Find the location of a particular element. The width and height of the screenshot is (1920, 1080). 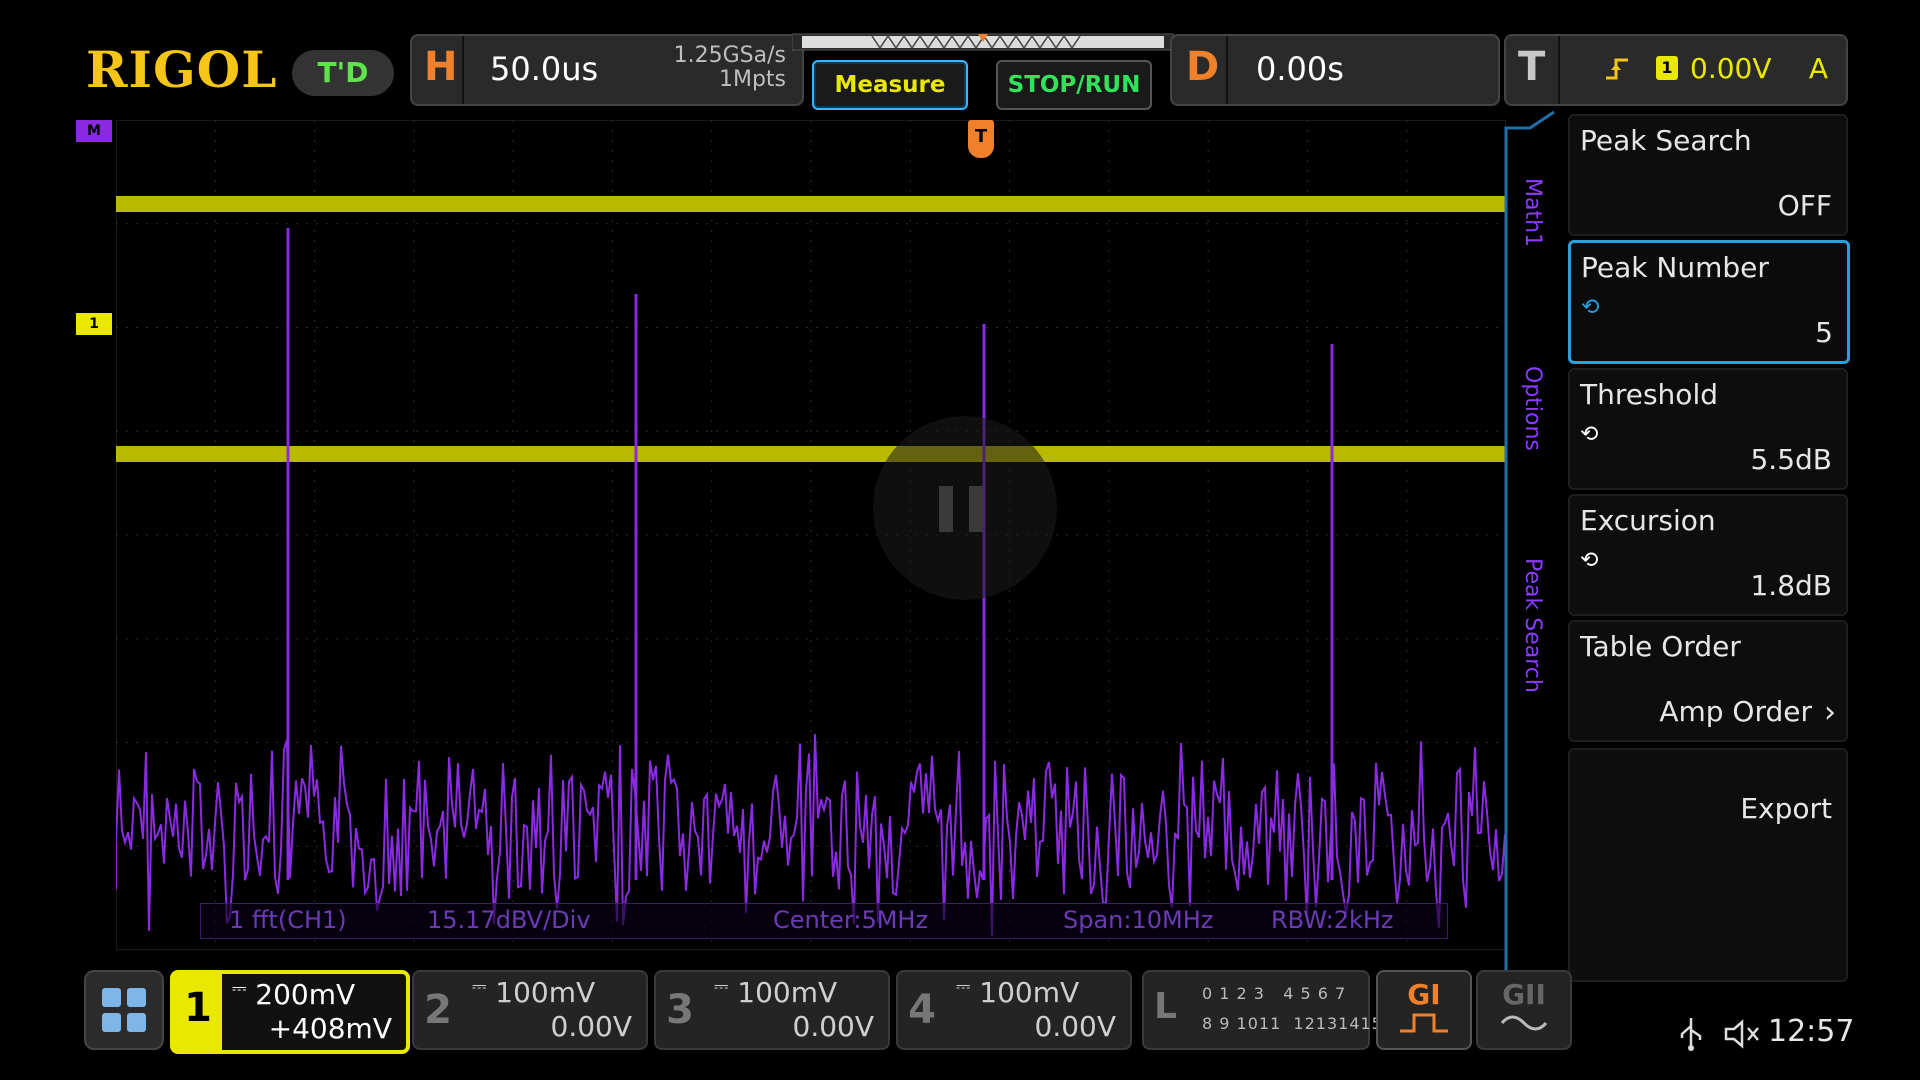

chevron-right-icon: › is located at coordinates (1830, 712).